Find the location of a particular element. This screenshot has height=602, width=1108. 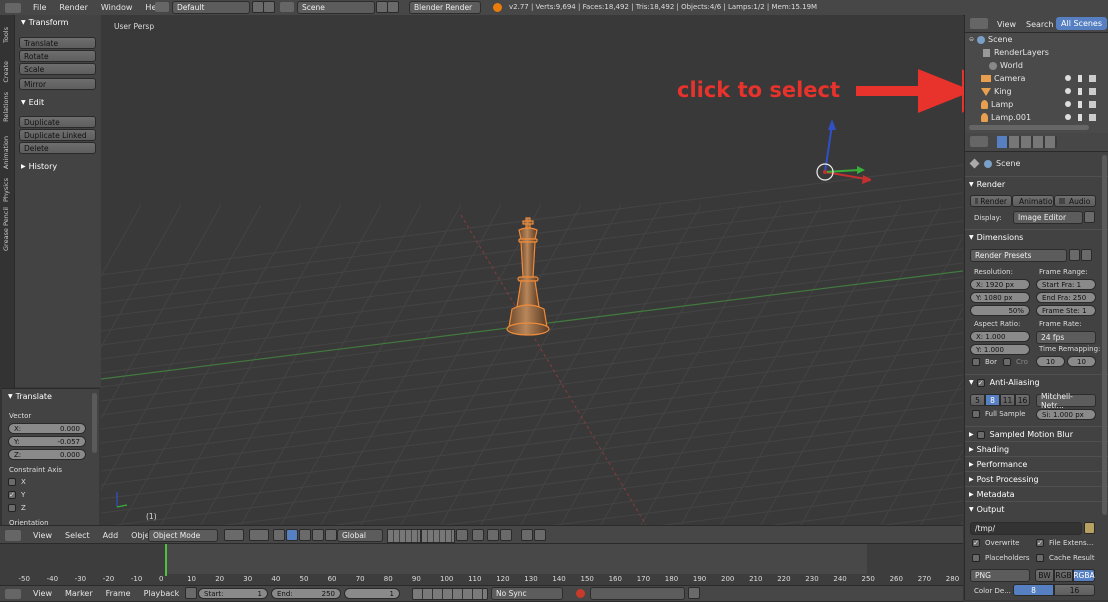

layers-grid-icon is located at coordinates (404, 536).